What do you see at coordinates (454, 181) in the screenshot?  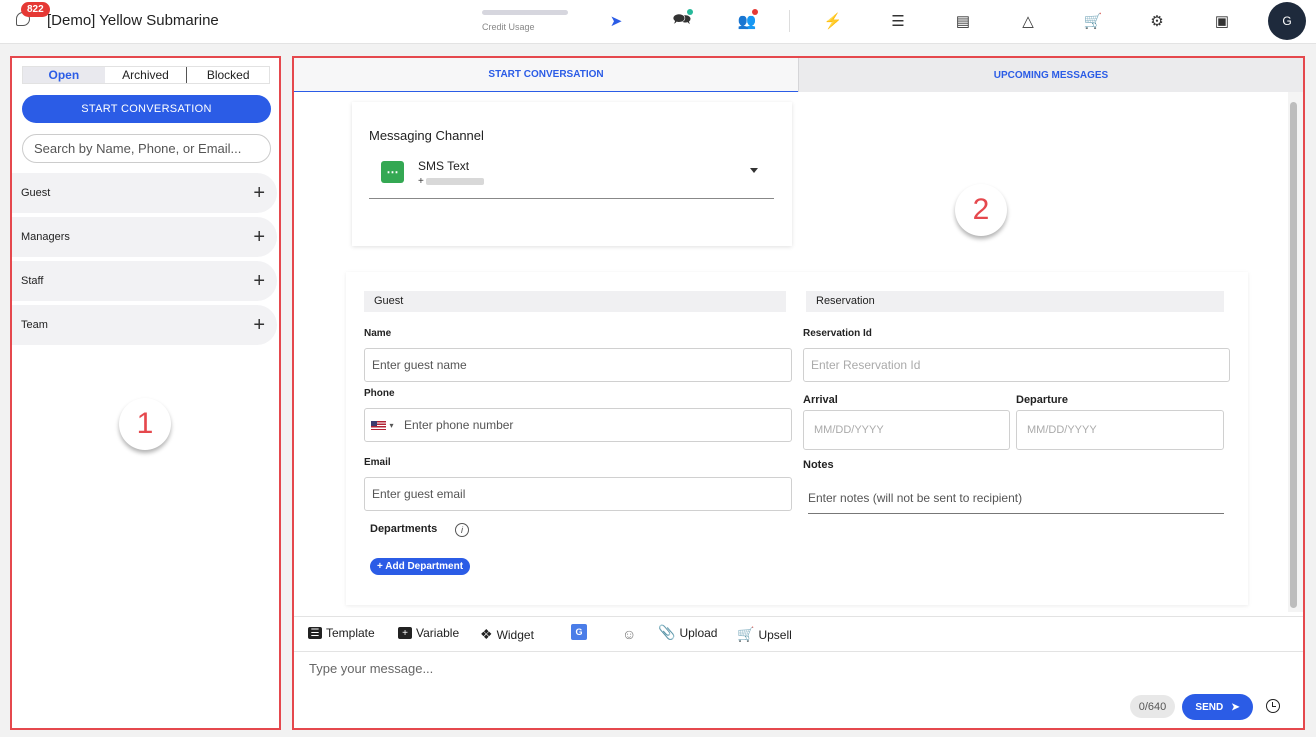 I see `redacted-number` at bounding box center [454, 181].